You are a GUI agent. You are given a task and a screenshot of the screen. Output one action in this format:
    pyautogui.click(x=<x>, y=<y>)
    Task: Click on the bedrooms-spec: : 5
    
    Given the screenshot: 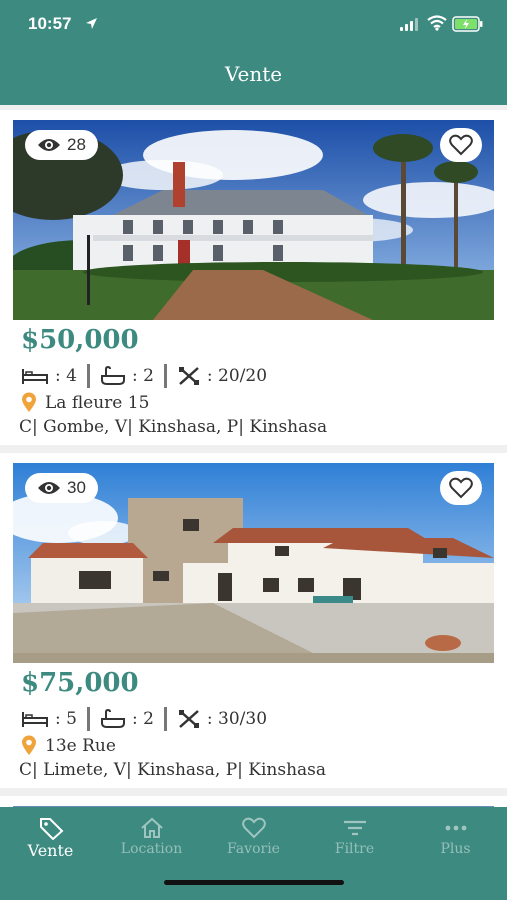 What is the action you would take?
    pyautogui.click(x=49, y=719)
    